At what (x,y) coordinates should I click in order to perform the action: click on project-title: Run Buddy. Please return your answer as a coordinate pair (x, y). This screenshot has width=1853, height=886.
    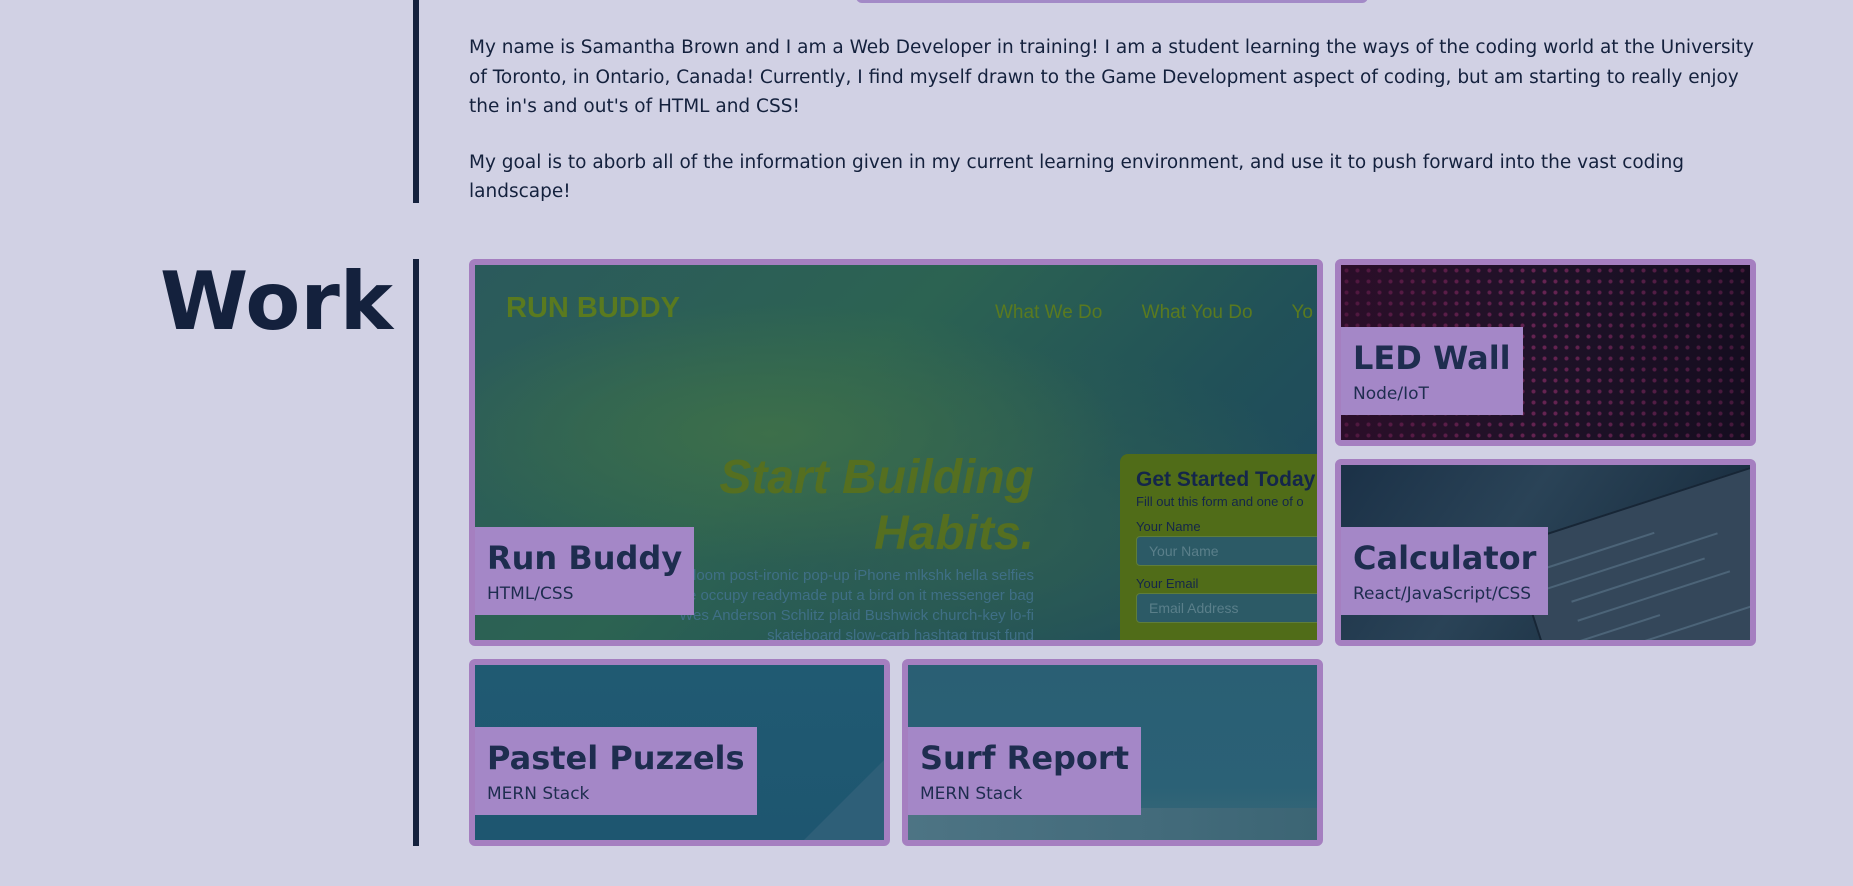
    Looking at the image, I should click on (585, 558).